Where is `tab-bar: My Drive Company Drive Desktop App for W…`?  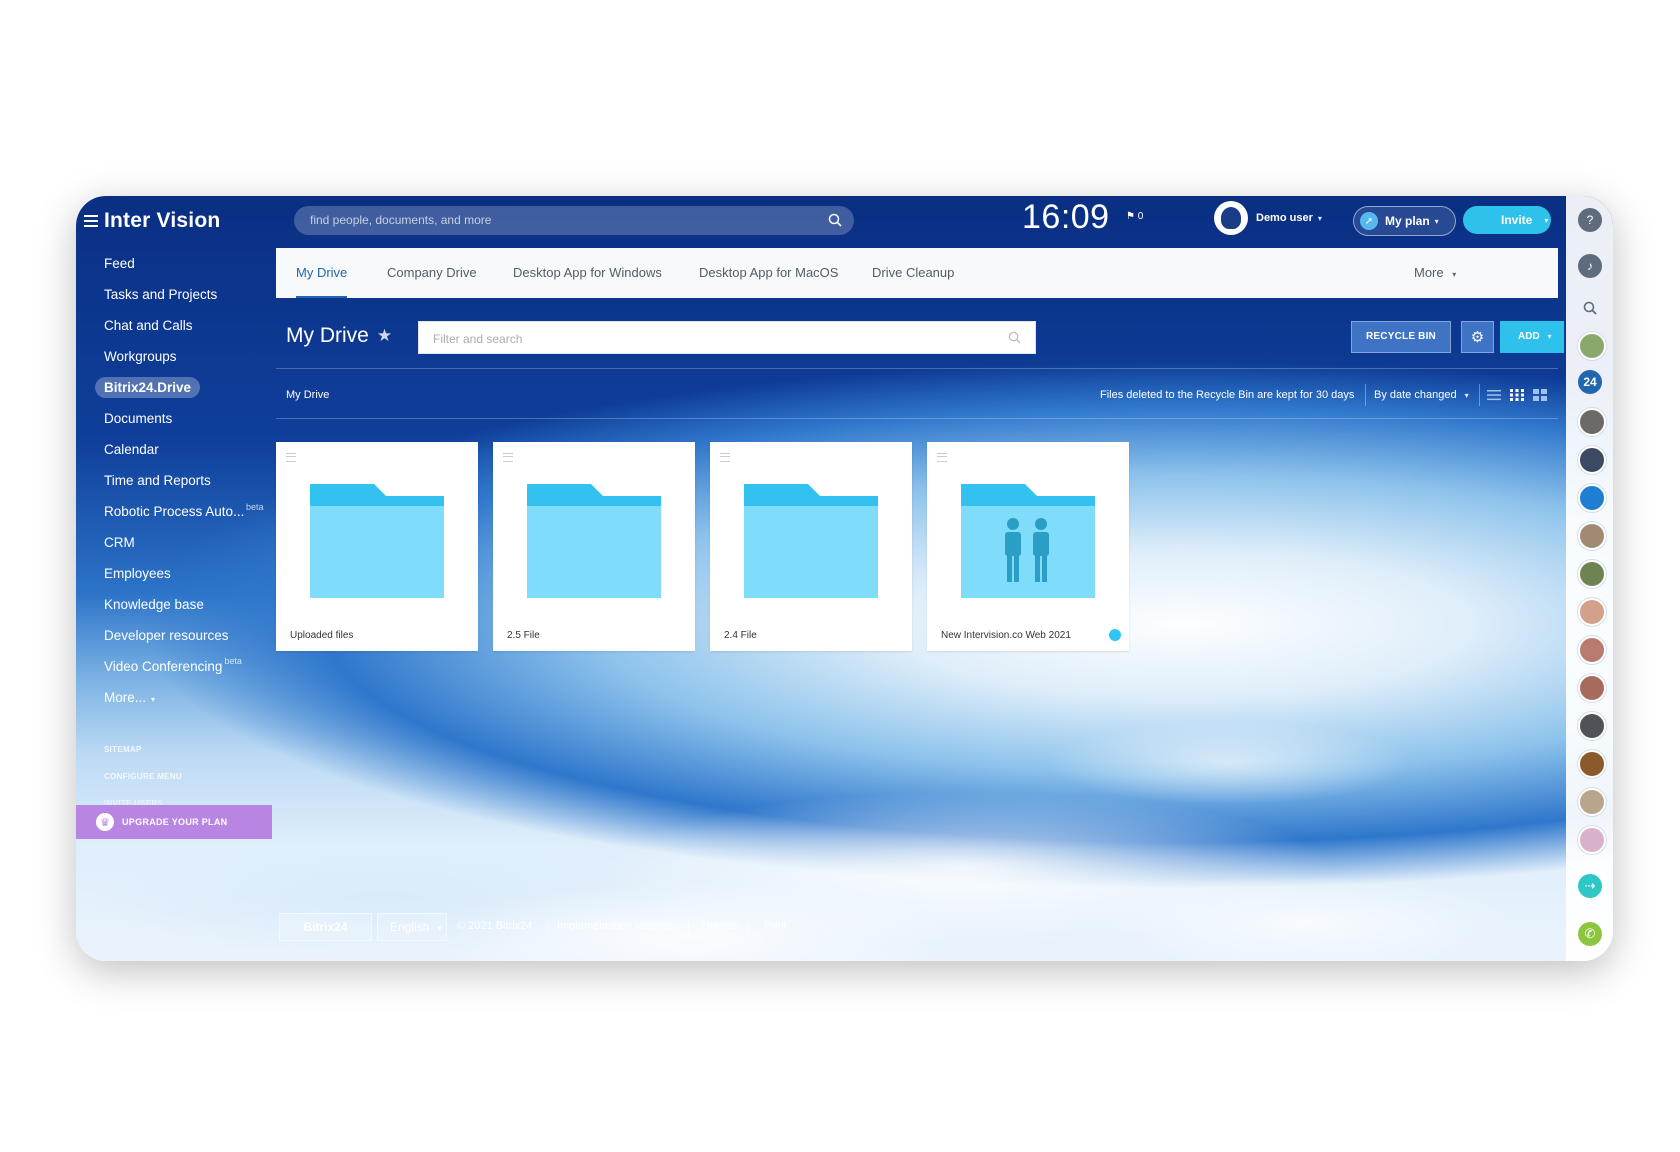 tab-bar: My Drive Company Drive Desktop App for W… is located at coordinates (917, 273).